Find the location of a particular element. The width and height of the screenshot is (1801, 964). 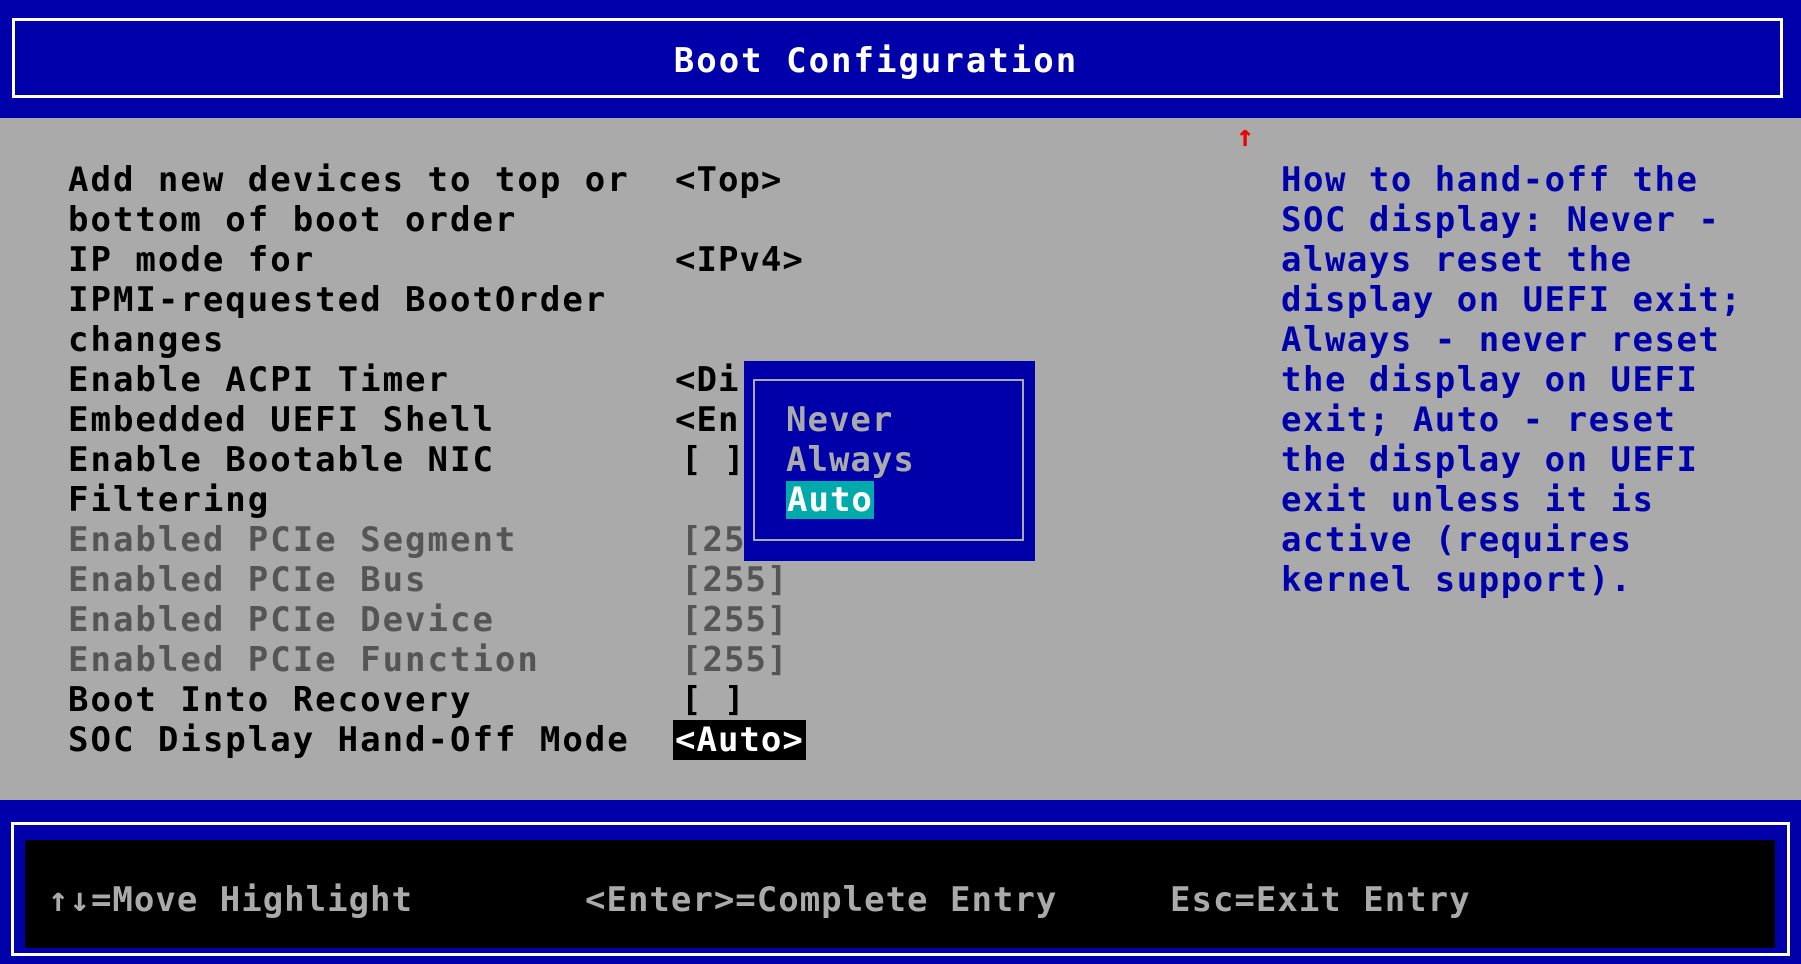

option-value-acpi-timer: <Di is located at coordinates (707, 380).